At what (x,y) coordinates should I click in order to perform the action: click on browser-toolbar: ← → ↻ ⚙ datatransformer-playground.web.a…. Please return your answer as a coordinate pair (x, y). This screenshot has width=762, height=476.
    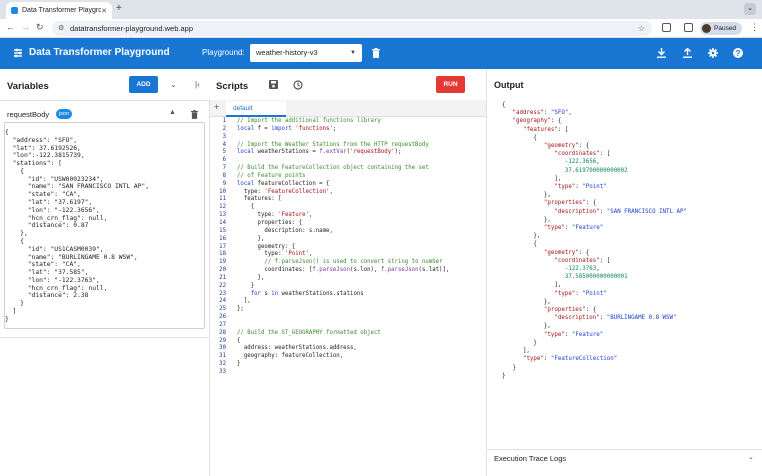
    Looking at the image, I should click on (381, 28).